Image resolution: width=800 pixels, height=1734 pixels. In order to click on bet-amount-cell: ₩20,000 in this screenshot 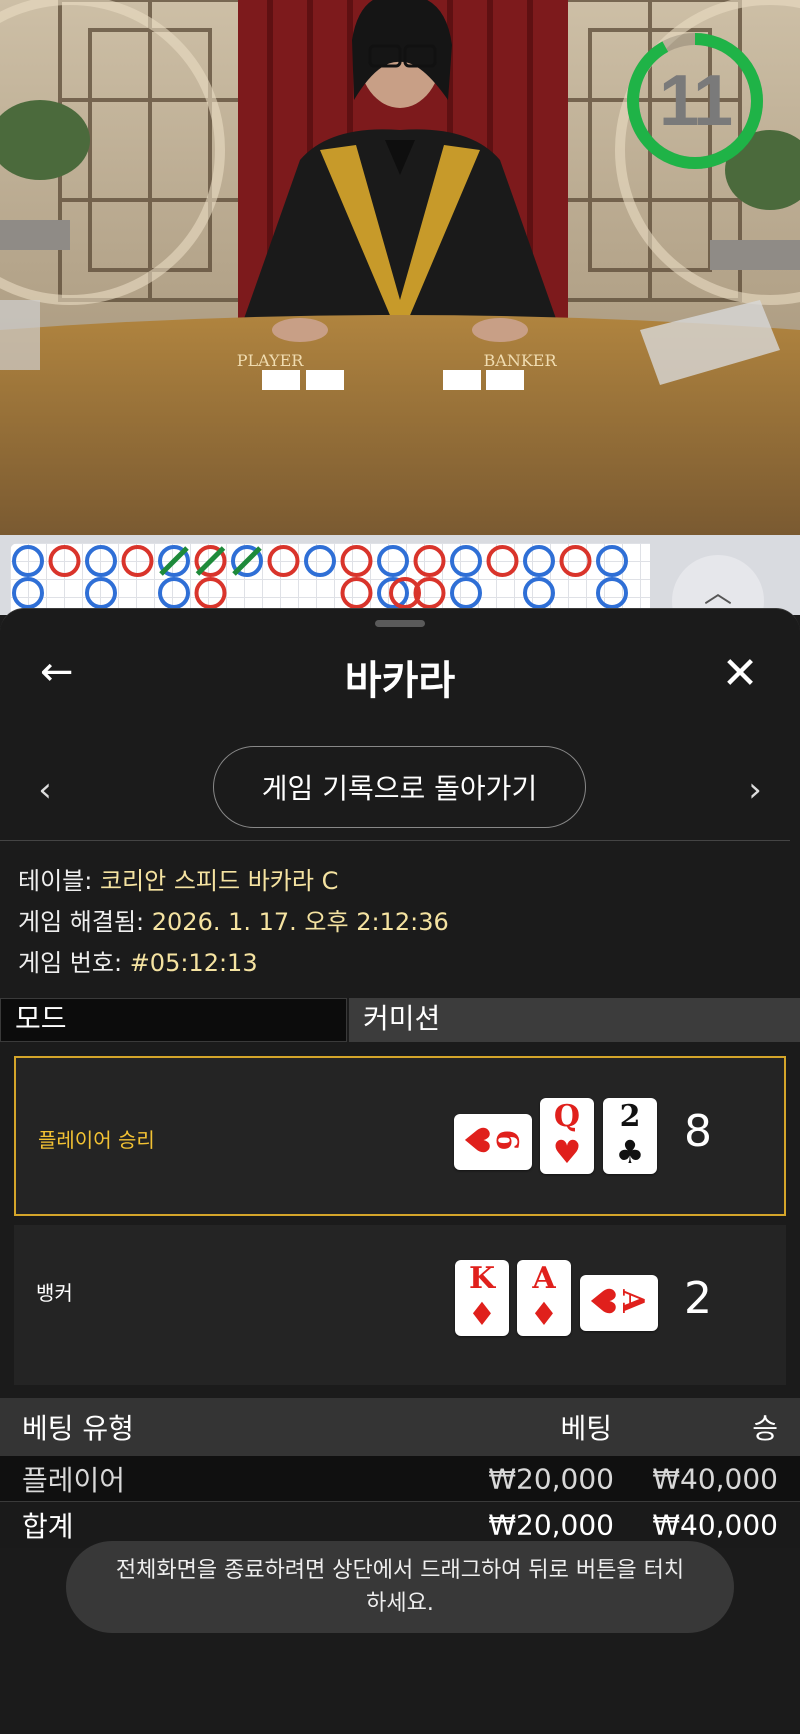, I will do `click(551, 1478)`.